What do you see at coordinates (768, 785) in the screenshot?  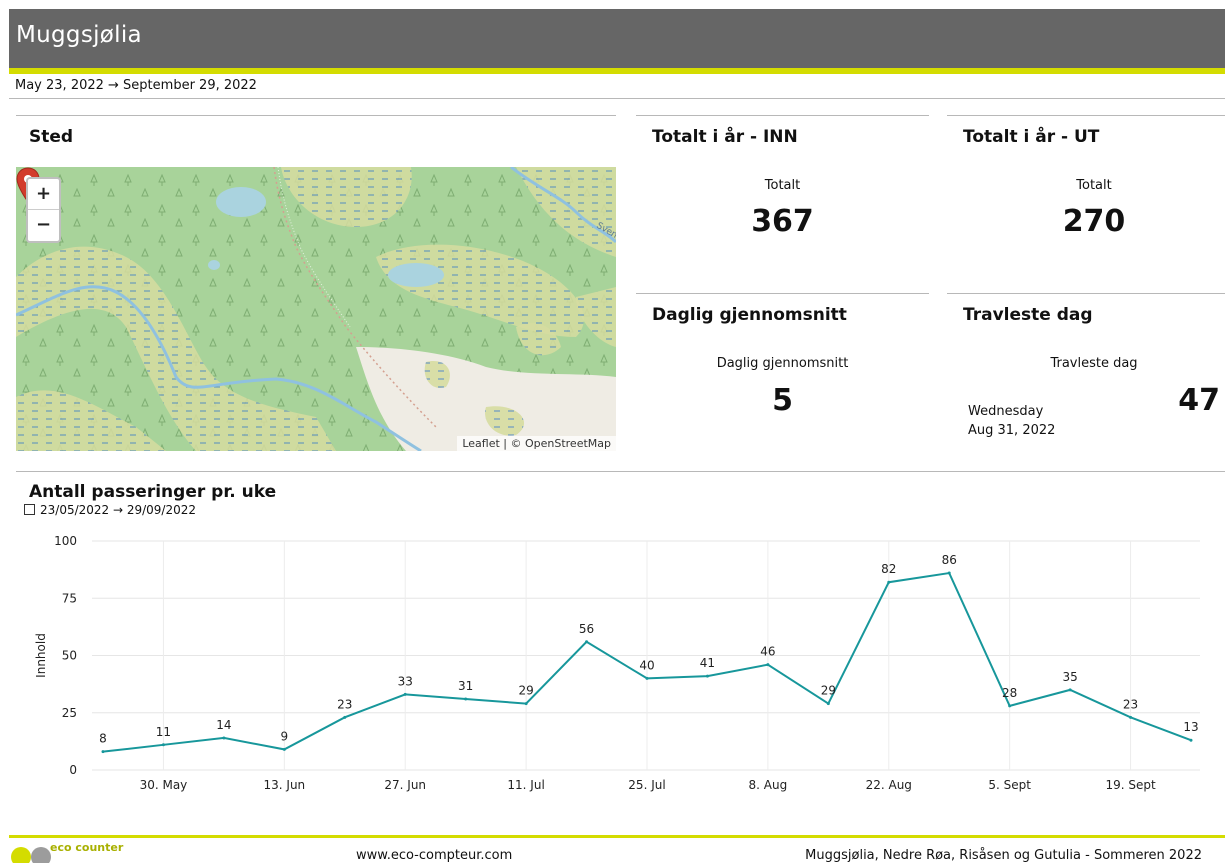 I see `x-tick-label: 8. Aug` at bounding box center [768, 785].